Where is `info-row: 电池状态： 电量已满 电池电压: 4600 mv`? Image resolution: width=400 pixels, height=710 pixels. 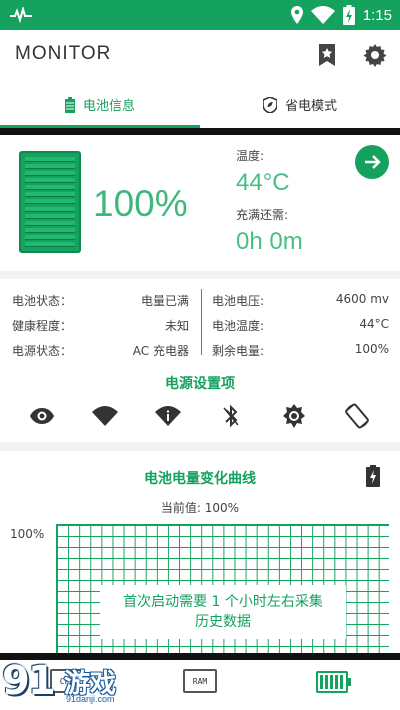 info-row: 电池状态： 电量已满 电池电压: 4600 mv is located at coordinates (200, 300).